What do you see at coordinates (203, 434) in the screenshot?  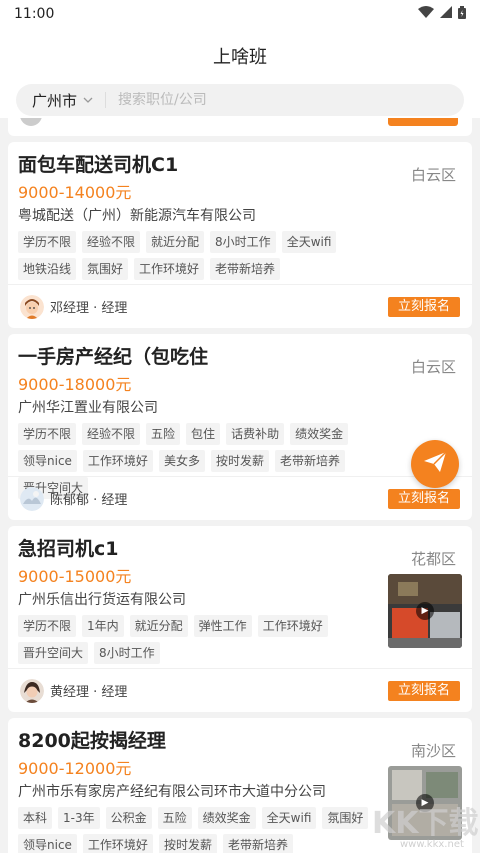 I see `job-tag: 包住` at bounding box center [203, 434].